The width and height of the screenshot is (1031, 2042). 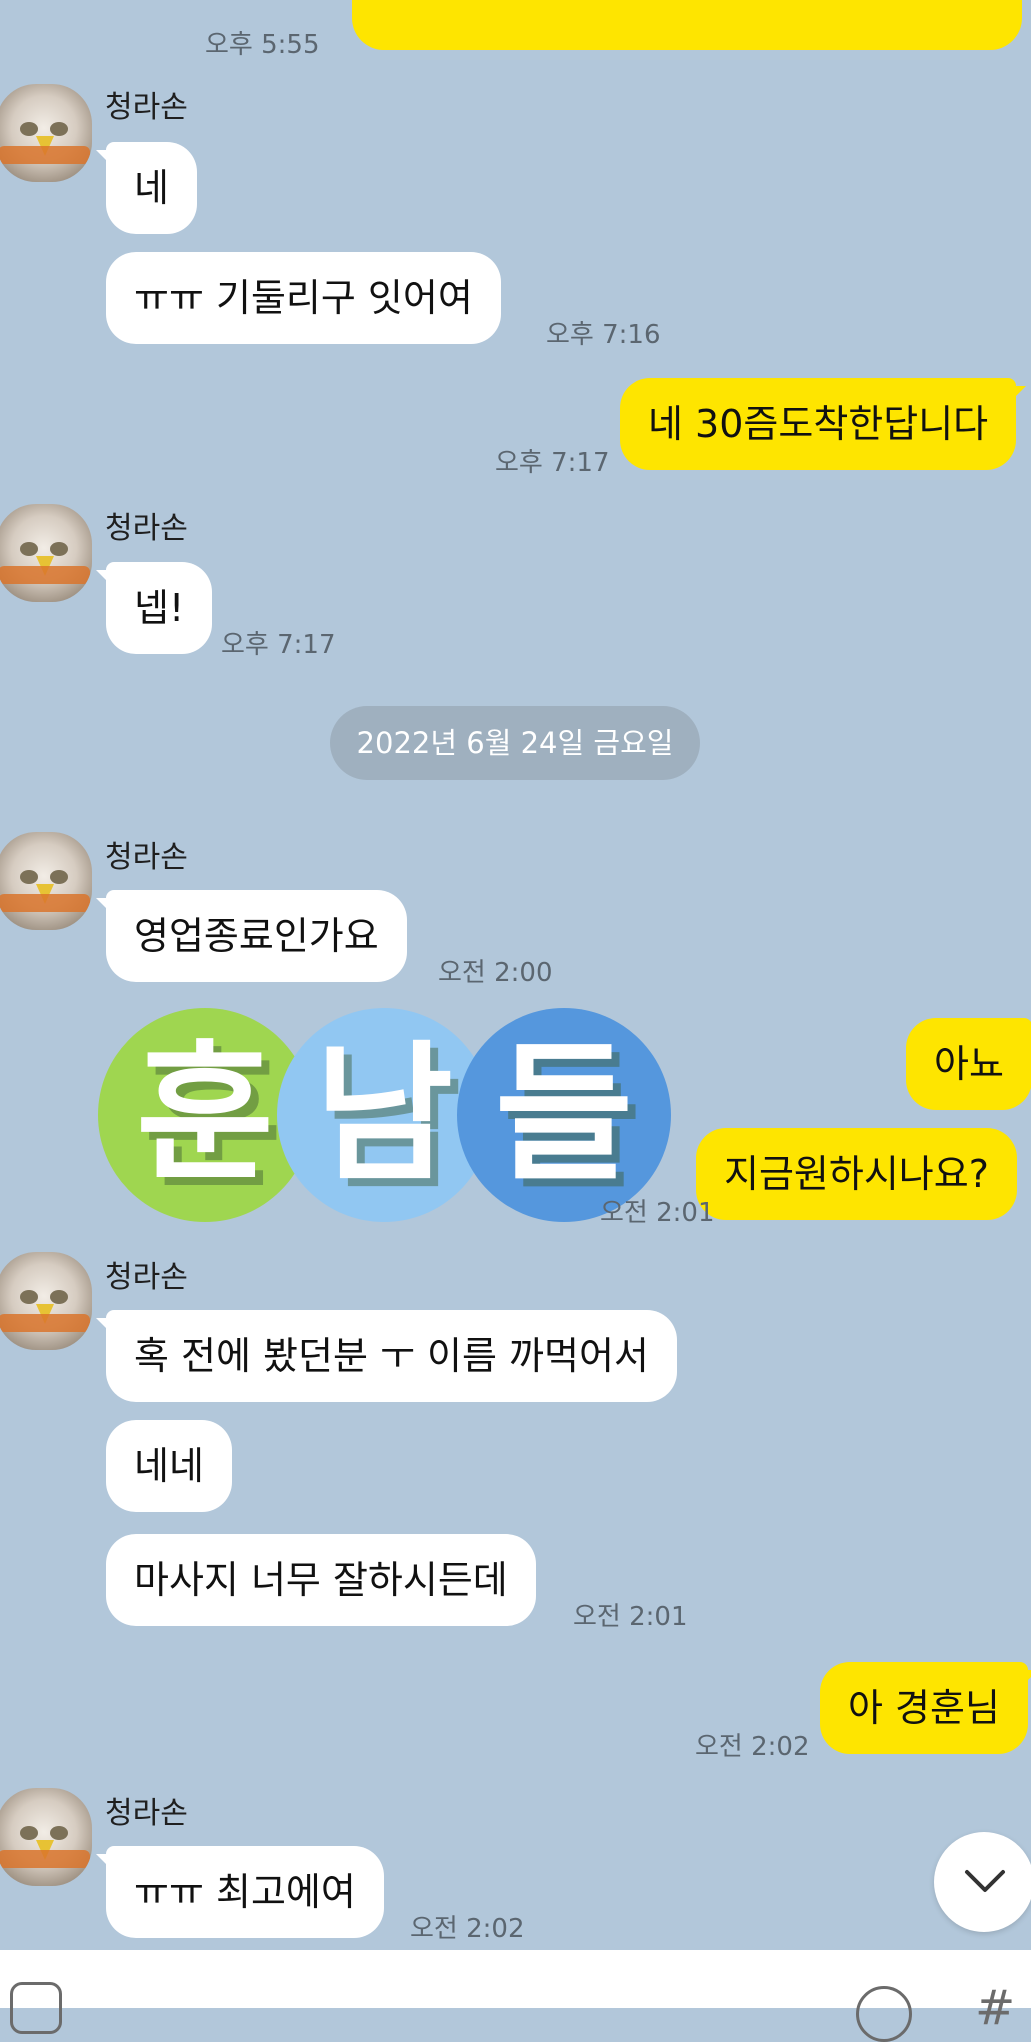 I want to click on message-bubble: ㅠㅠ 최고에여, so click(x=240, y=1892).